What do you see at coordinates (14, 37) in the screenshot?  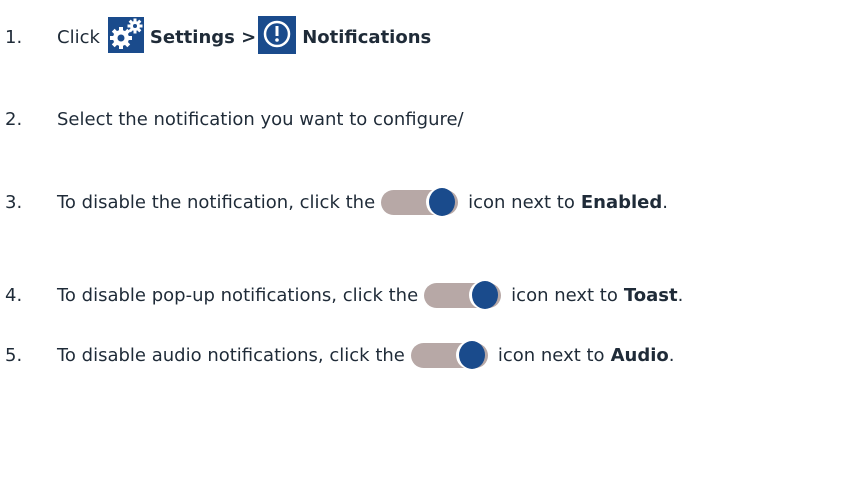 I see `step-number: 1.` at bounding box center [14, 37].